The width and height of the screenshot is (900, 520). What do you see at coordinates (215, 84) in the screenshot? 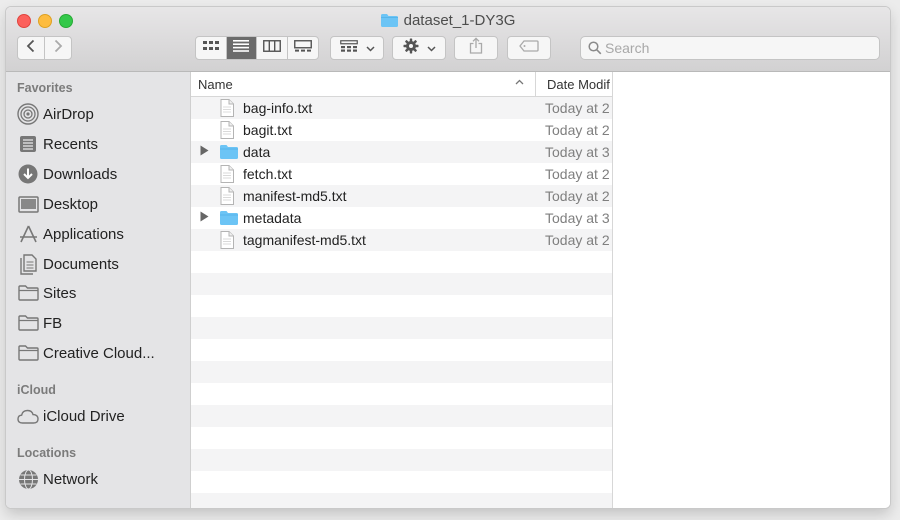
I see `column-header-name: Name` at bounding box center [215, 84].